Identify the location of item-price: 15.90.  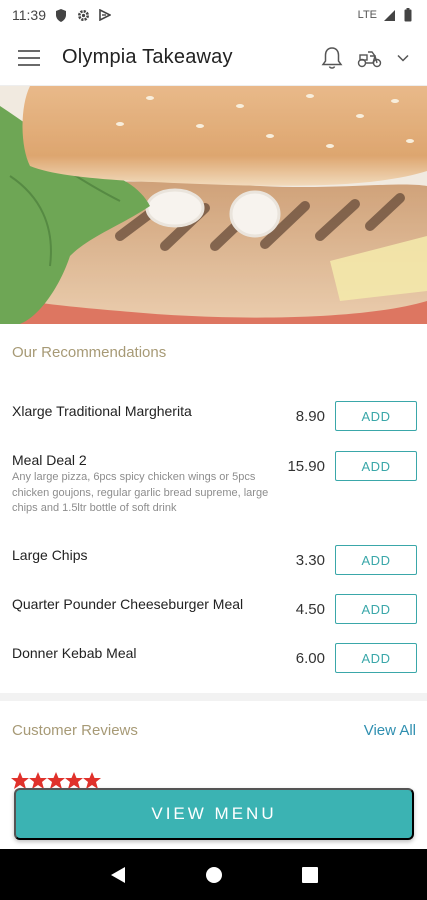
(306, 466).